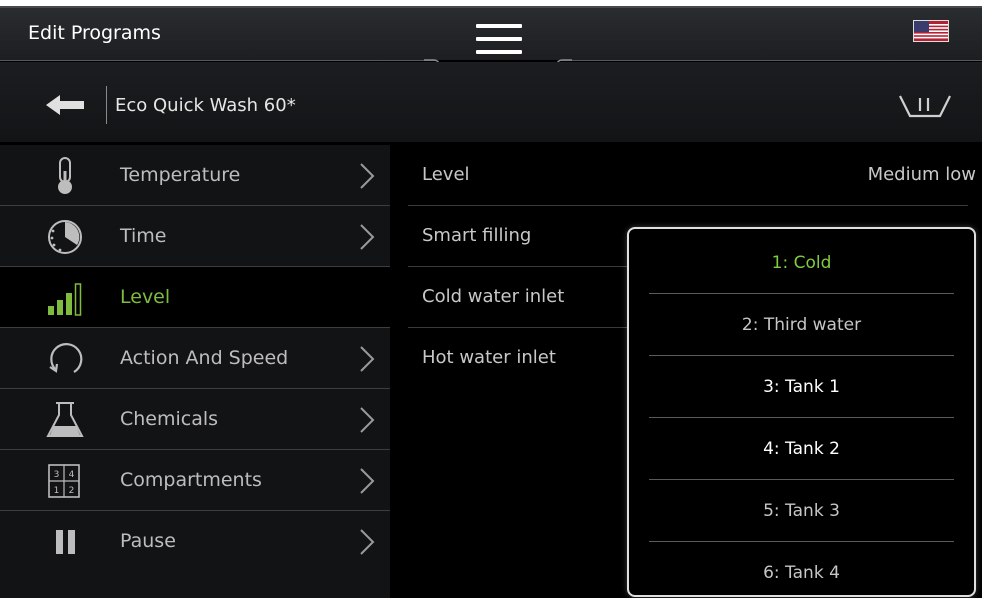 The height and width of the screenshot is (598, 982). Describe the element at coordinates (145, 297) in the screenshot. I see `menu-item-label: Level` at that location.